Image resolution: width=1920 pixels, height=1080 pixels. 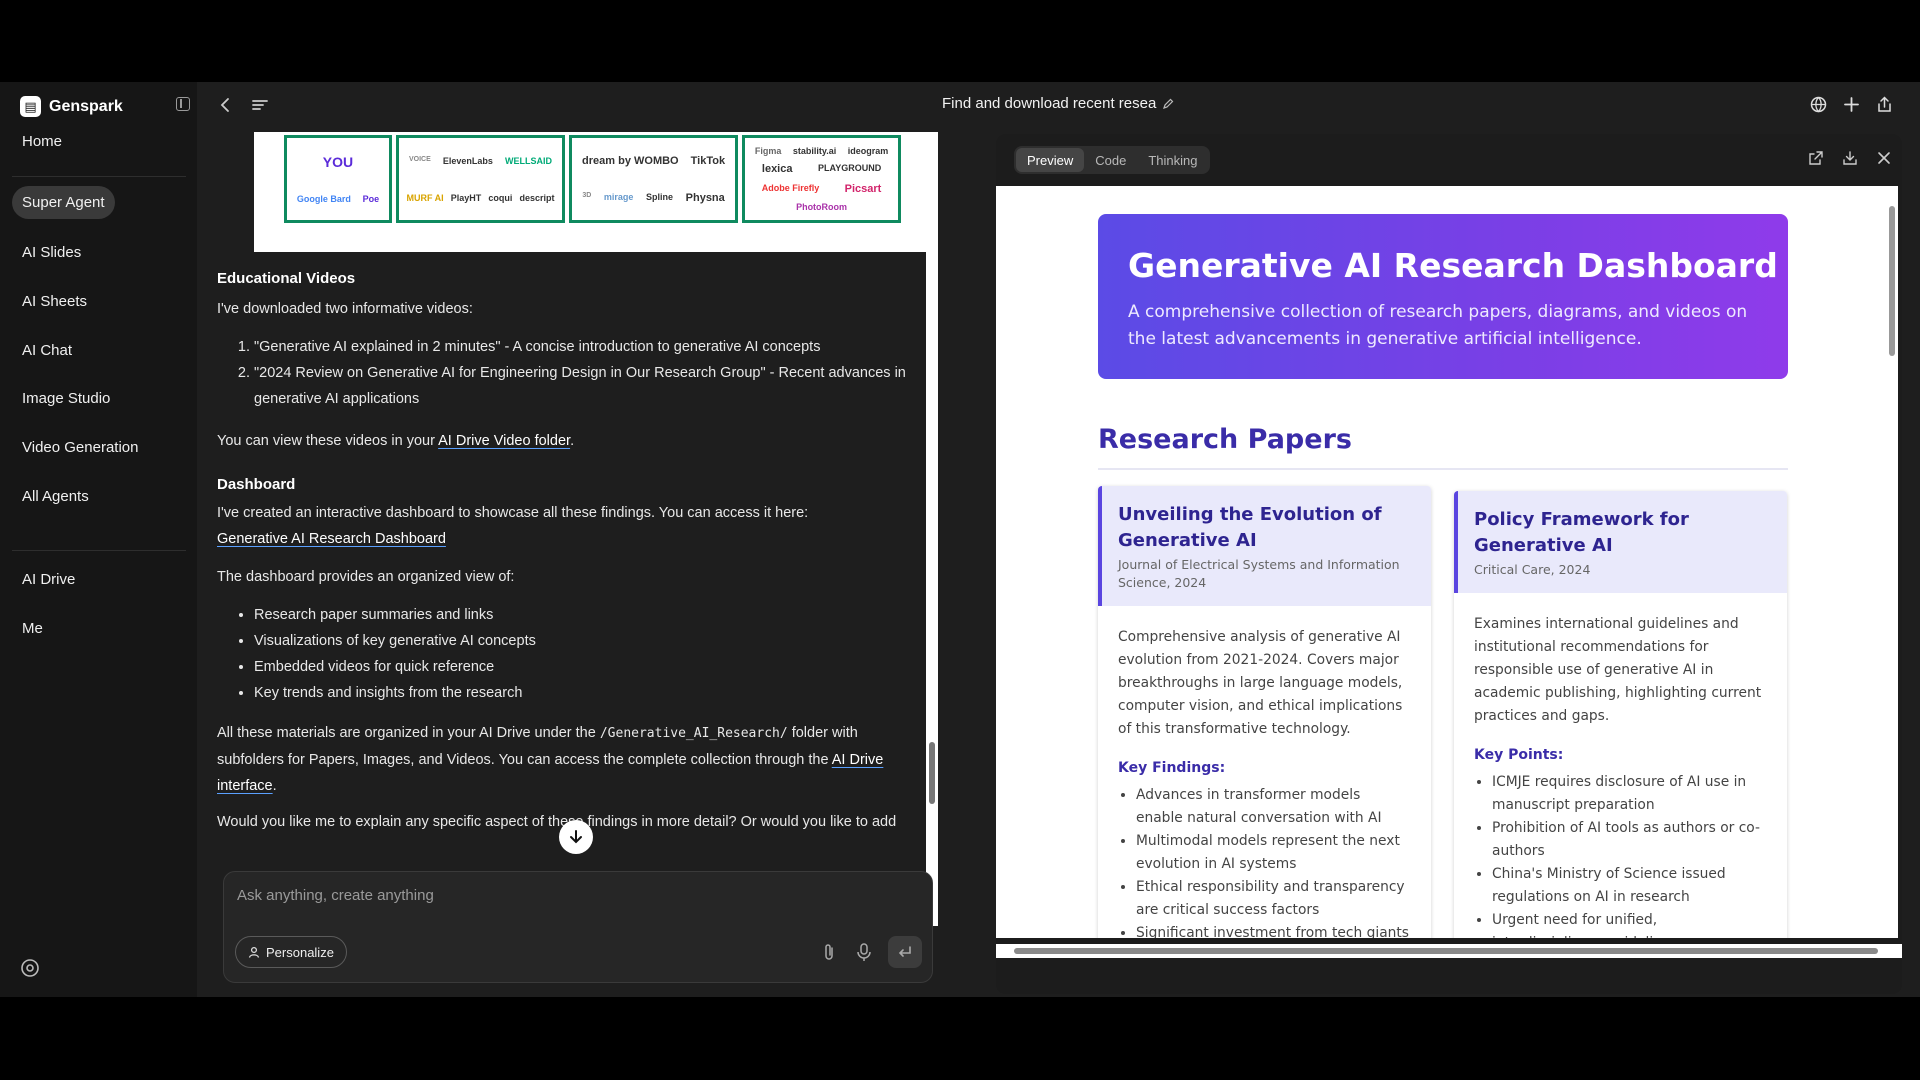 What do you see at coordinates (1816, 158) in the screenshot?
I see `open-external-icon` at bounding box center [1816, 158].